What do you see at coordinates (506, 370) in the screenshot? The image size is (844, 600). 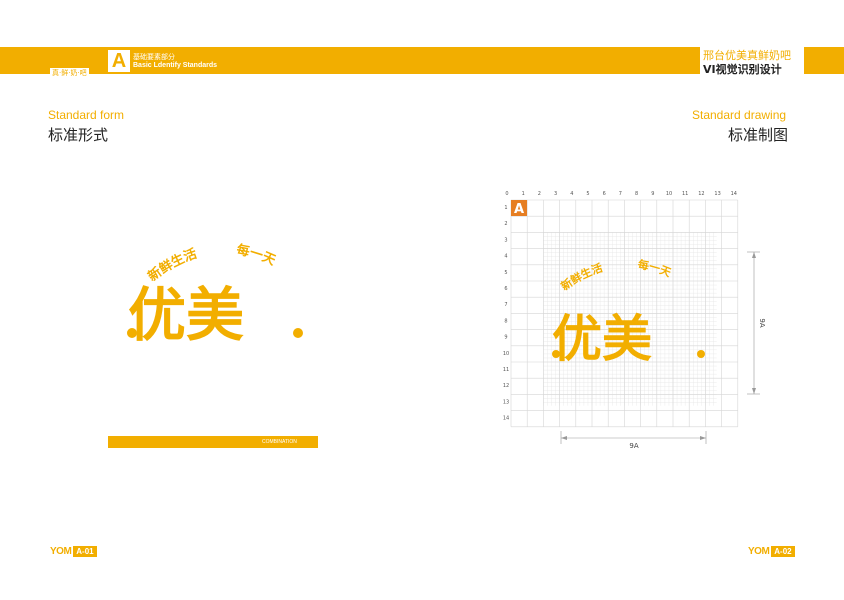 I see `row-label: 11` at bounding box center [506, 370].